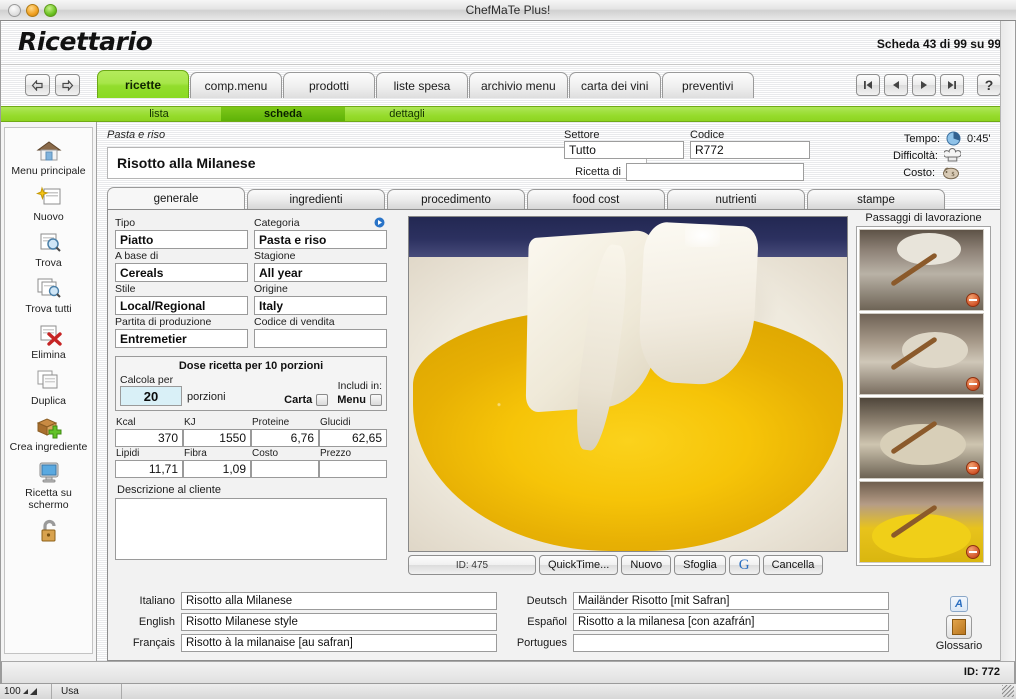 The width and height of the screenshot is (1016, 699). Describe the element at coordinates (339, 622) in the screenshot. I see `english-input: Risotto Milanese style` at that location.